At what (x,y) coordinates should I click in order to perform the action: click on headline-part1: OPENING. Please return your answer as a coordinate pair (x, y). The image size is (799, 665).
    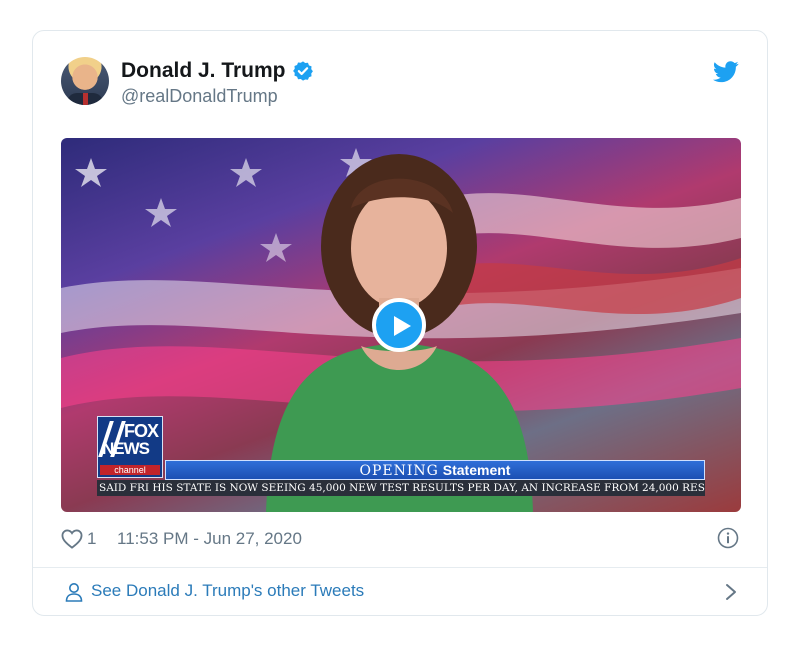
    Looking at the image, I should click on (399, 471).